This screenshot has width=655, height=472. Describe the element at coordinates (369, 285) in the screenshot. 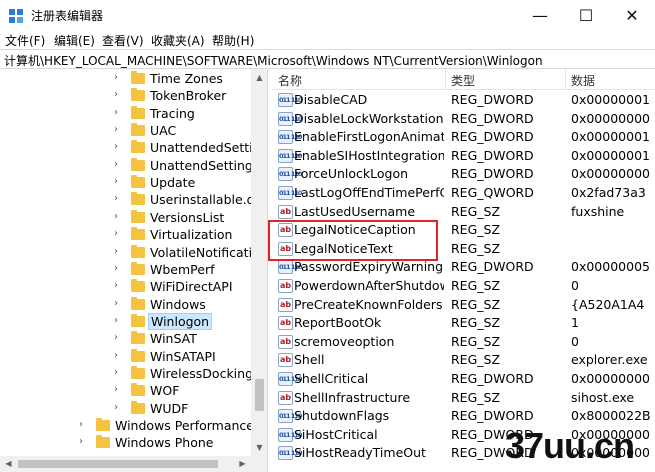

I see `value-name: PowerdownAfterShutdown` at that location.